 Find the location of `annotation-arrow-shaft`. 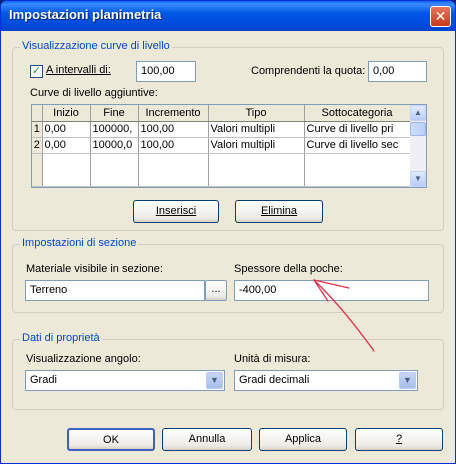

annotation-arrow-shaft is located at coordinates (344, 315).